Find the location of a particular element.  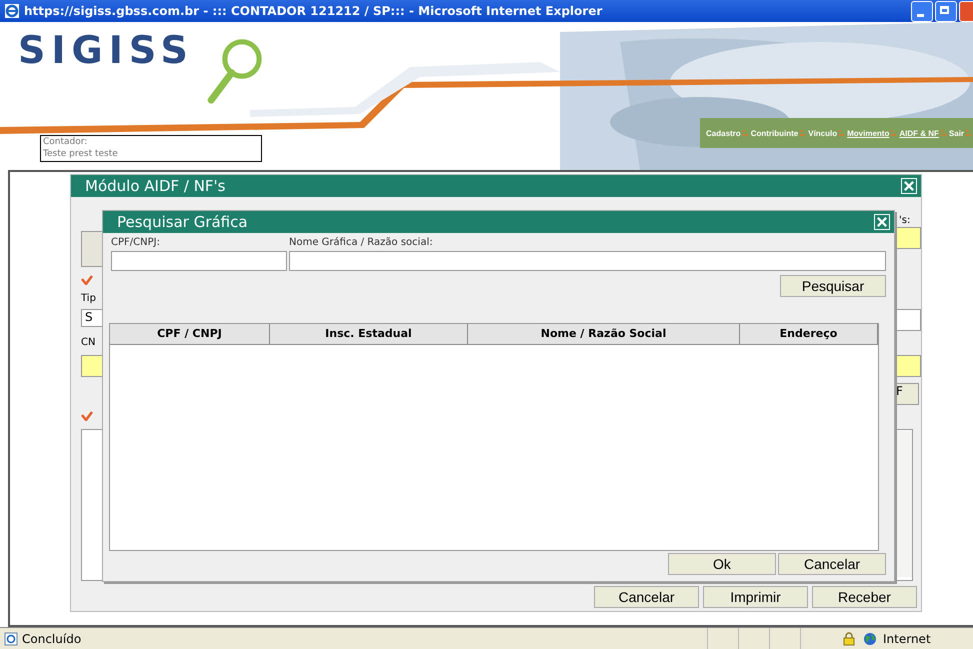

browser-icon is located at coordinates (12, 11).